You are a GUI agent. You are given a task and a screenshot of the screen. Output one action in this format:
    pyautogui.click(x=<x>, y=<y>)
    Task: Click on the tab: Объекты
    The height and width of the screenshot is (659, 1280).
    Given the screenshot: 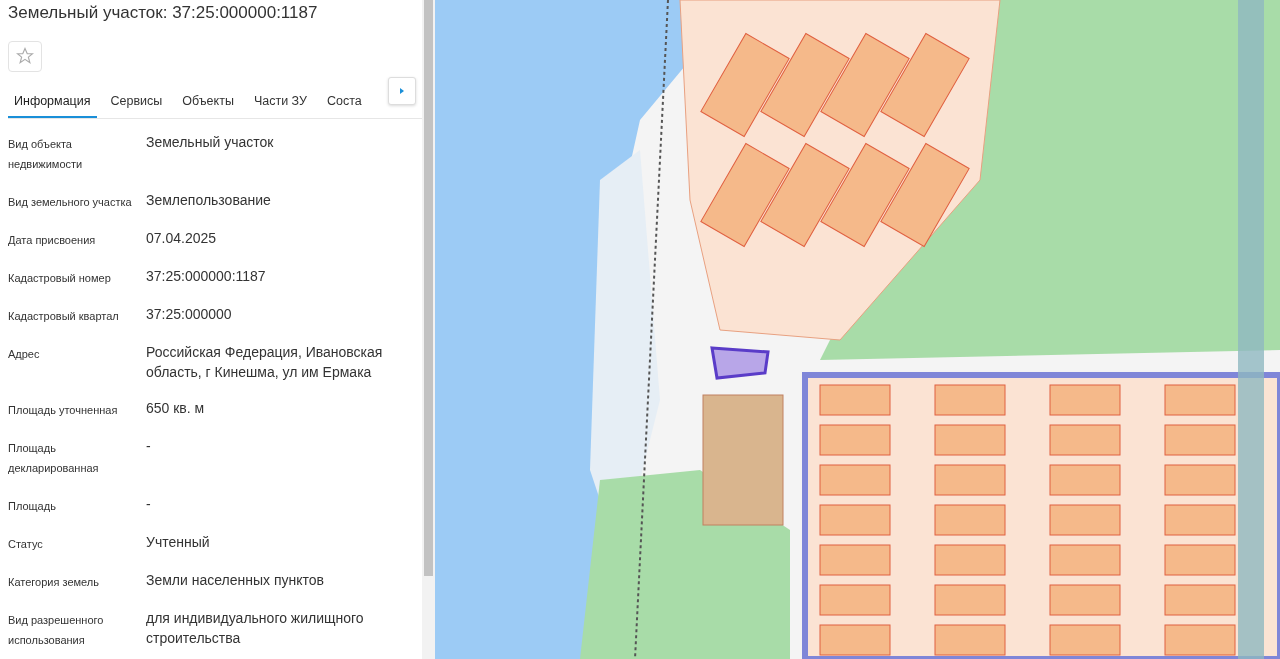 What is the action you would take?
    pyautogui.click(x=208, y=101)
    